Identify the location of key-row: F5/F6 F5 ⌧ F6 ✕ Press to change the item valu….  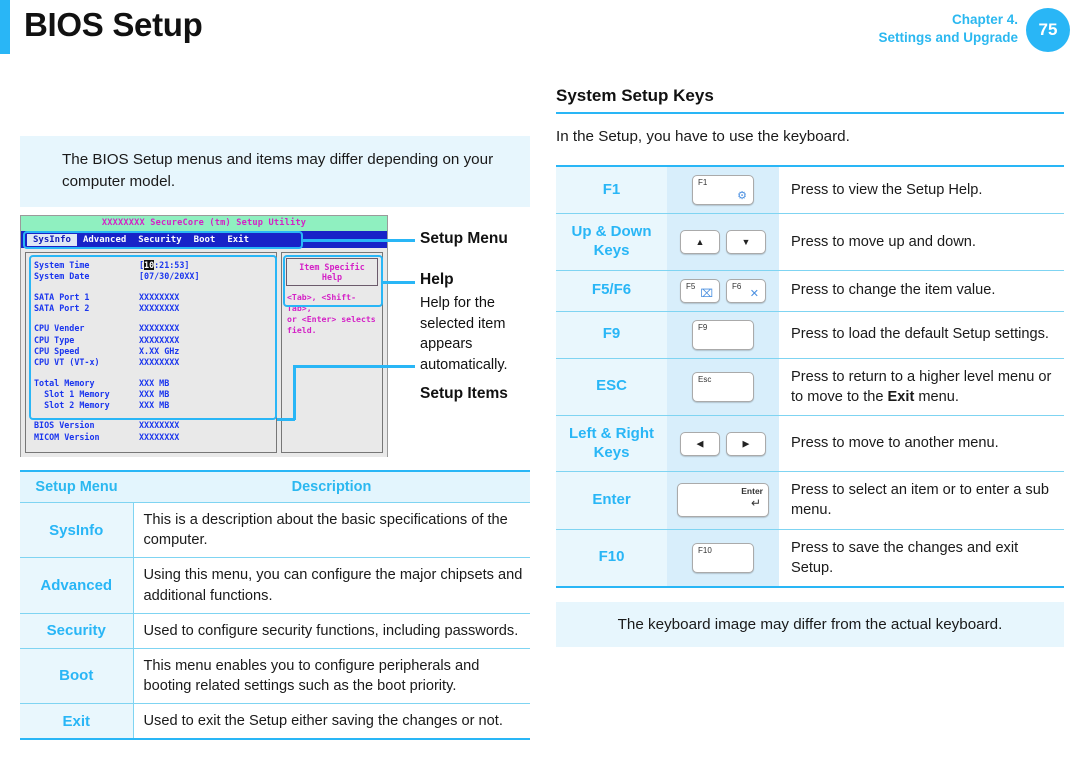
(810, 291).